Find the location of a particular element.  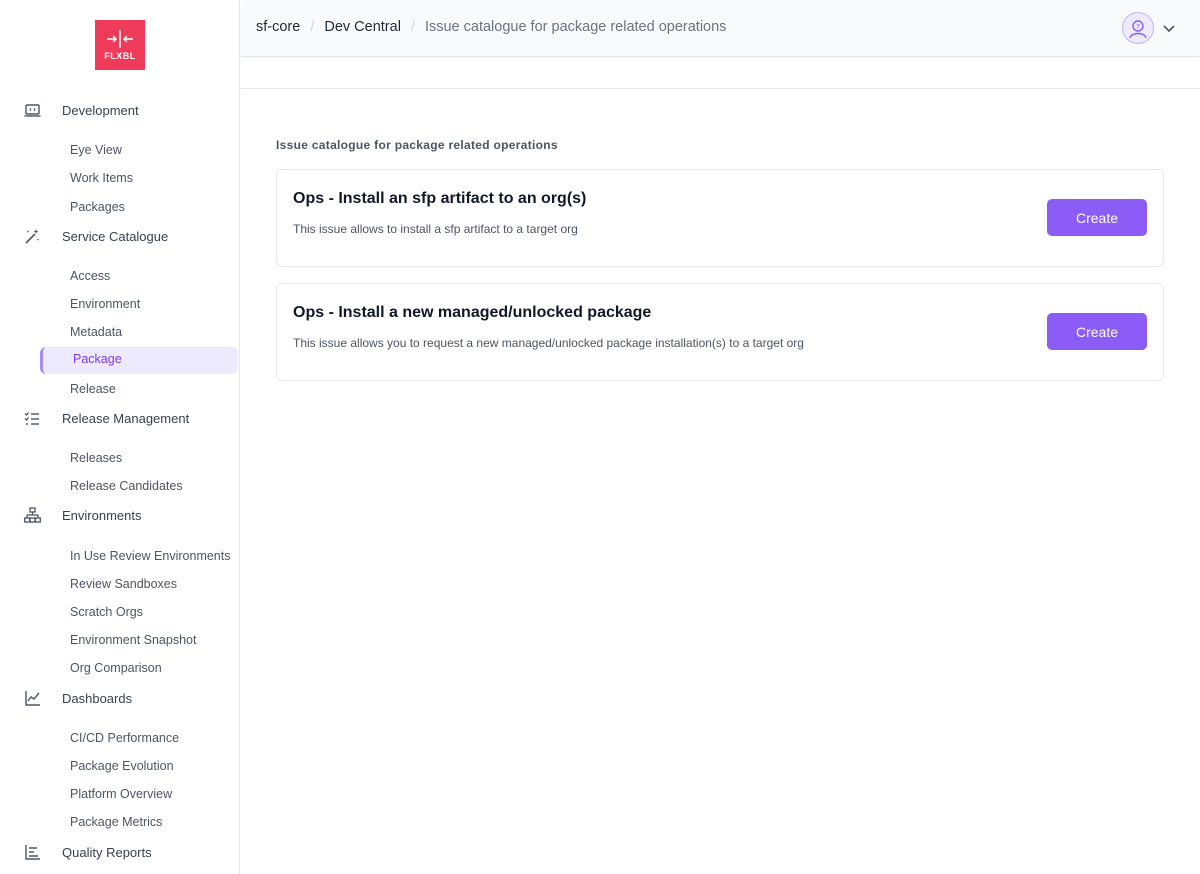

bar-chart-icon is located at coordinates (32, 852).